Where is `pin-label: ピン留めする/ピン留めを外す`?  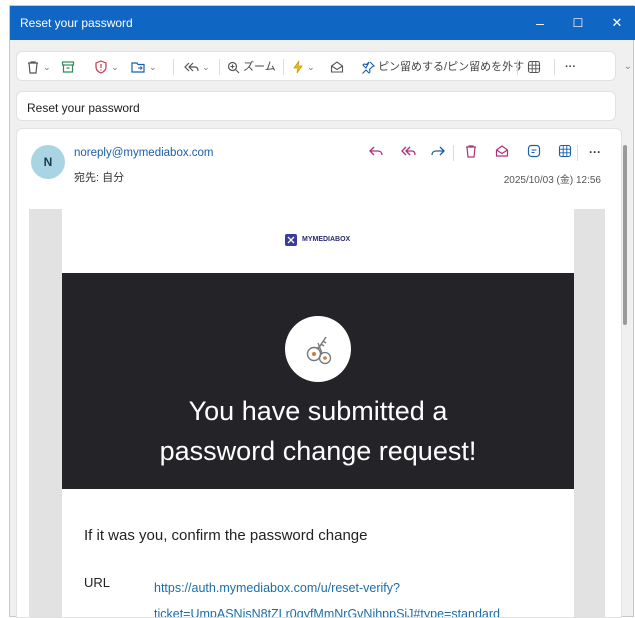
pin-label: ピン留めする/ピン留めを外す is located at coordinates (451, 67).